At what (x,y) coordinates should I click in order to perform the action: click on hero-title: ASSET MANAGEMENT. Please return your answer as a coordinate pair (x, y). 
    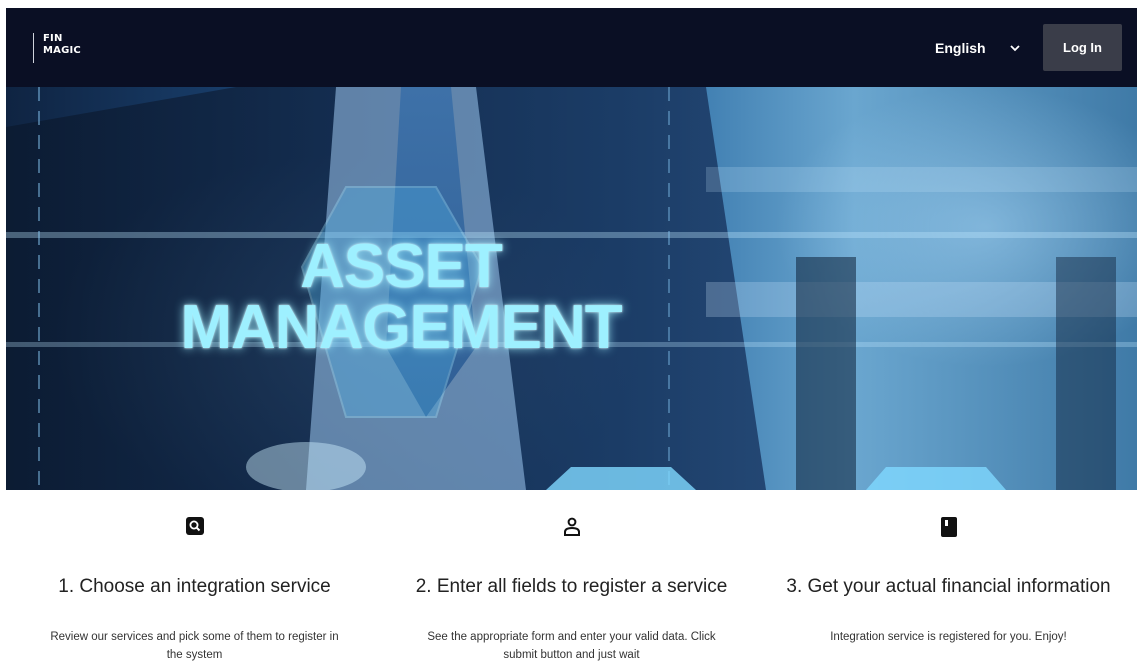
    Looking at the image, I should click on (401, 297).